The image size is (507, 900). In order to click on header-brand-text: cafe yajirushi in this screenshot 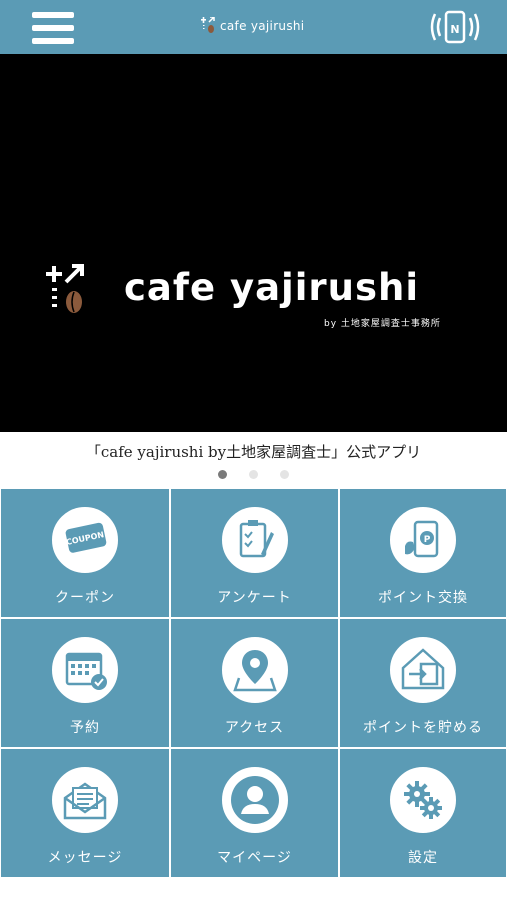, I will do `click(262, 26)`.